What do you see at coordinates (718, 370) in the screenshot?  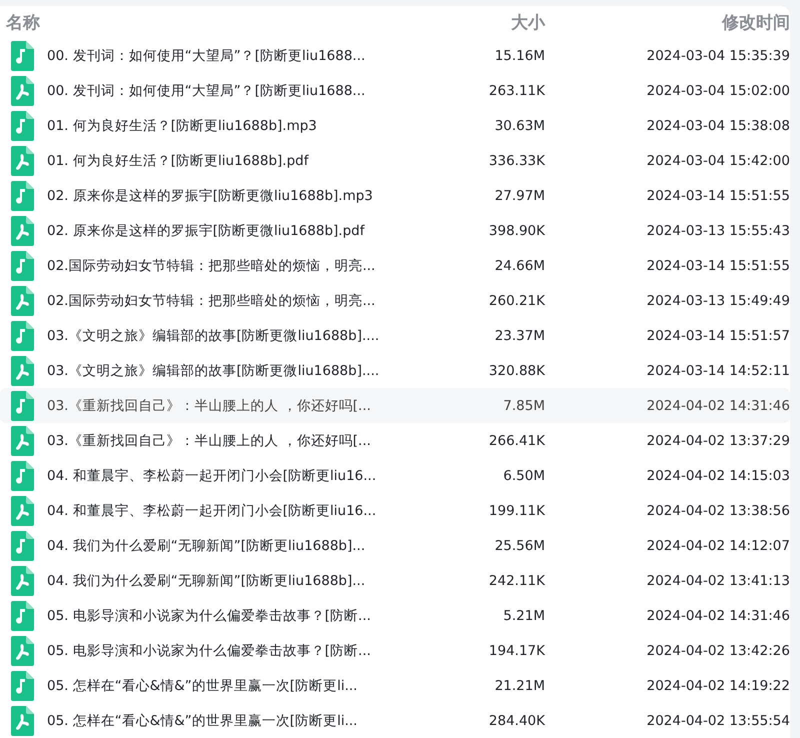 I see `modified-time: 2024-03-14 14:52:11` at bounding box center [718, 370].